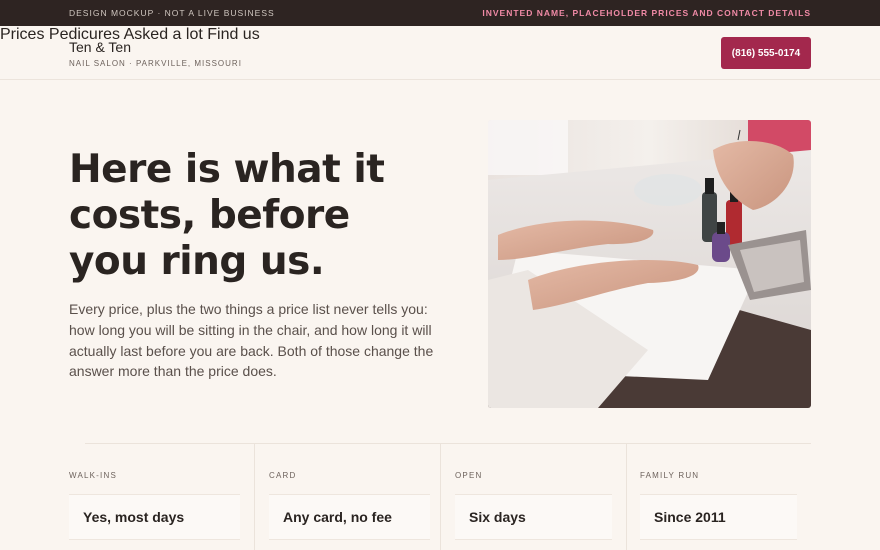 This screenshot has height=550, width=880. I want to click on fact-label: FAMILY RUN, so click(670, 475).